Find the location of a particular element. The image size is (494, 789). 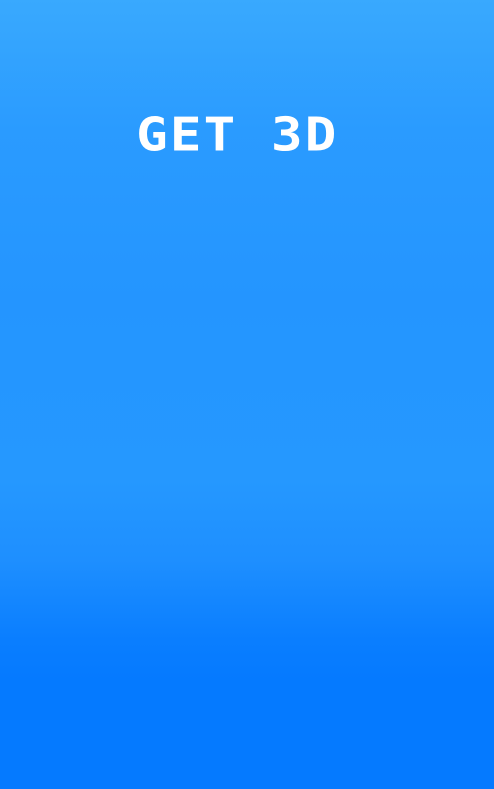

app-title: GET 3D is located at coordinates (237, 135).